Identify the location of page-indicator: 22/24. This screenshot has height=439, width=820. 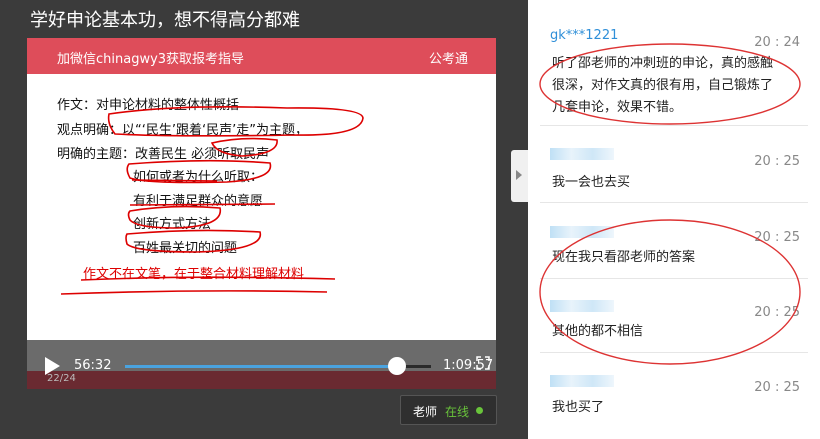
(61, 378).